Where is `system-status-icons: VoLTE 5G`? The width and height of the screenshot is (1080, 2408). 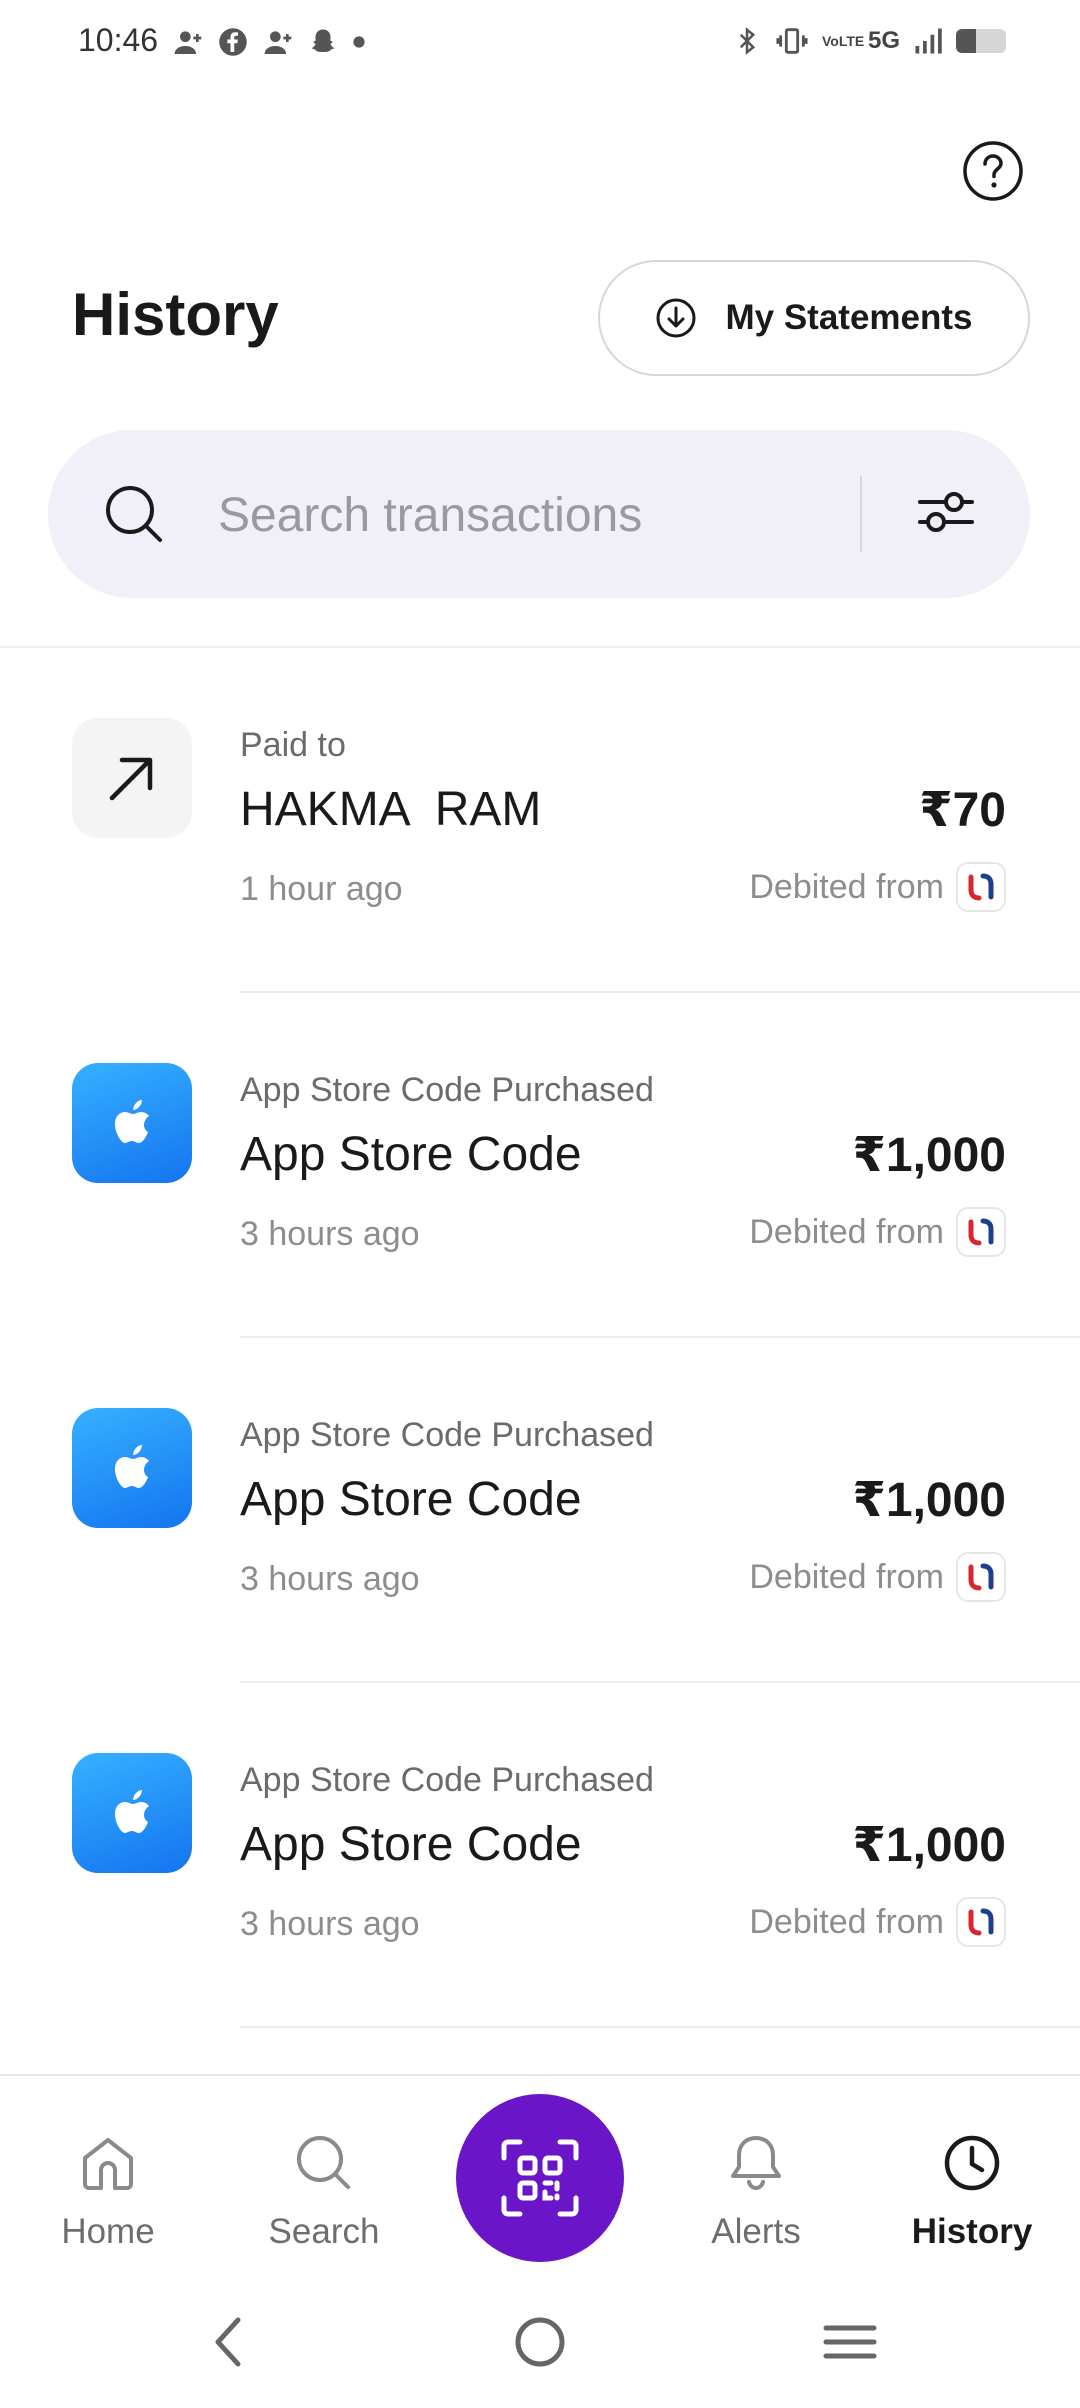 system-status-icons: VoLTE 5G is located at coordinates (869, 41).